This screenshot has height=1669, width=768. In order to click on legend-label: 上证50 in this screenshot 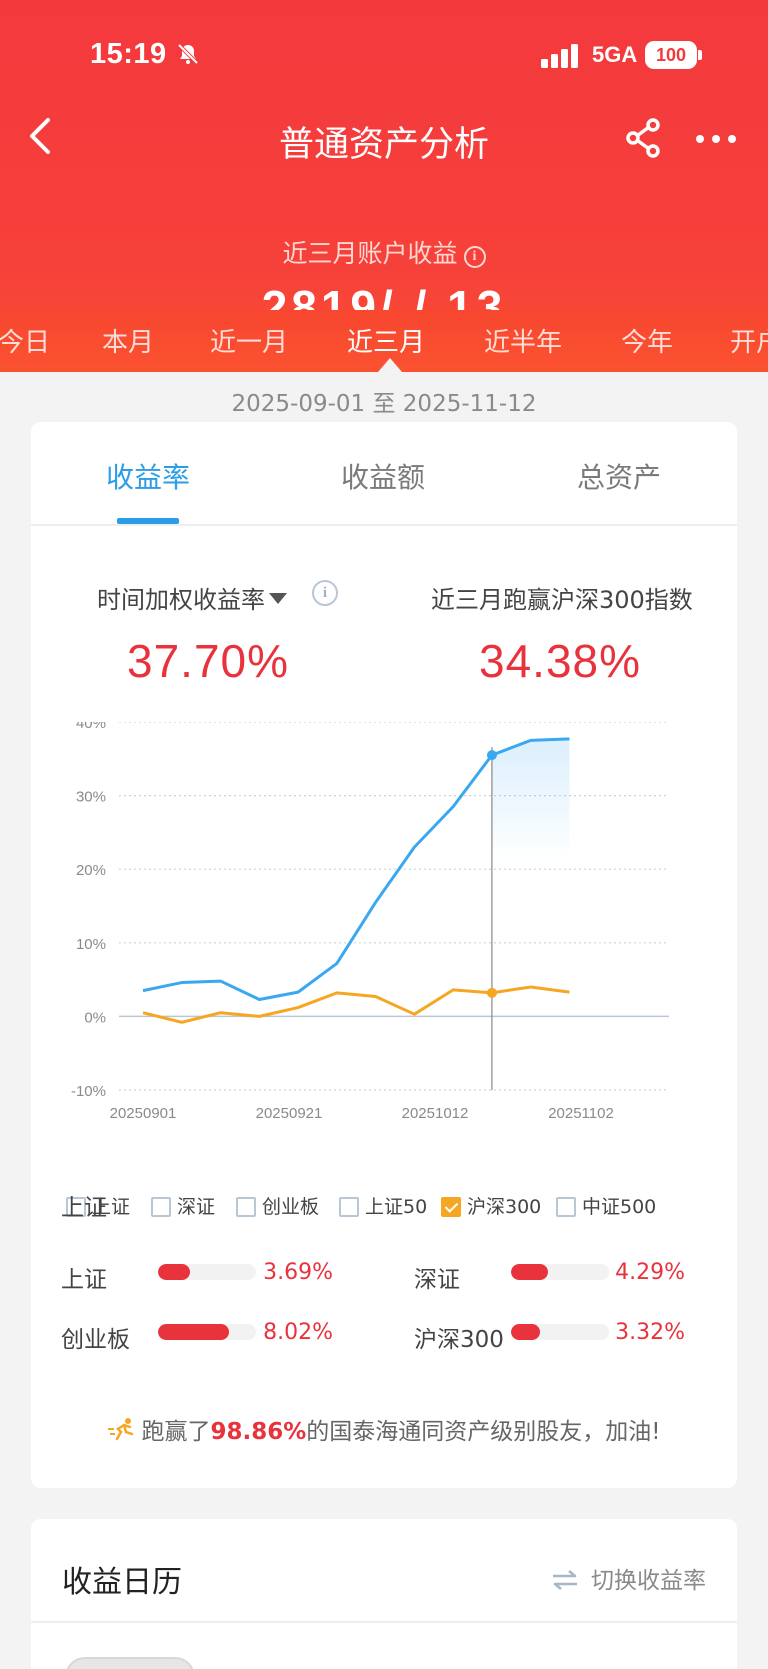, I will do `click(396, 1207)`.